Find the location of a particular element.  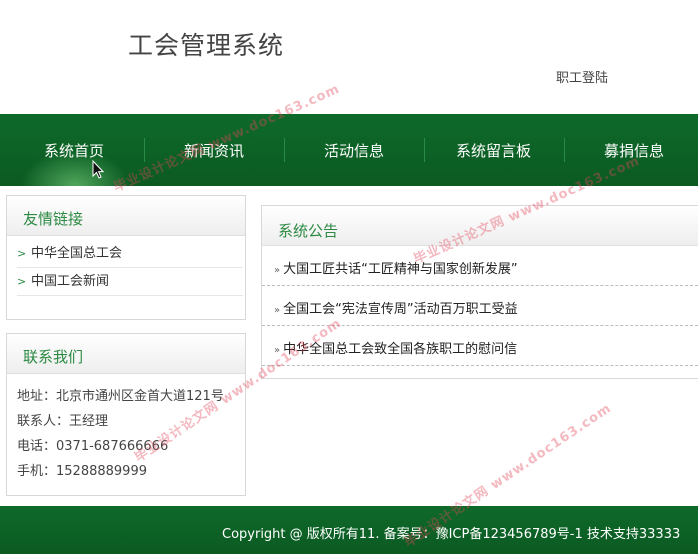

notice-link: 中华全国总工会致全国各族职工的慰问信 is located at coordinates (400, 349).